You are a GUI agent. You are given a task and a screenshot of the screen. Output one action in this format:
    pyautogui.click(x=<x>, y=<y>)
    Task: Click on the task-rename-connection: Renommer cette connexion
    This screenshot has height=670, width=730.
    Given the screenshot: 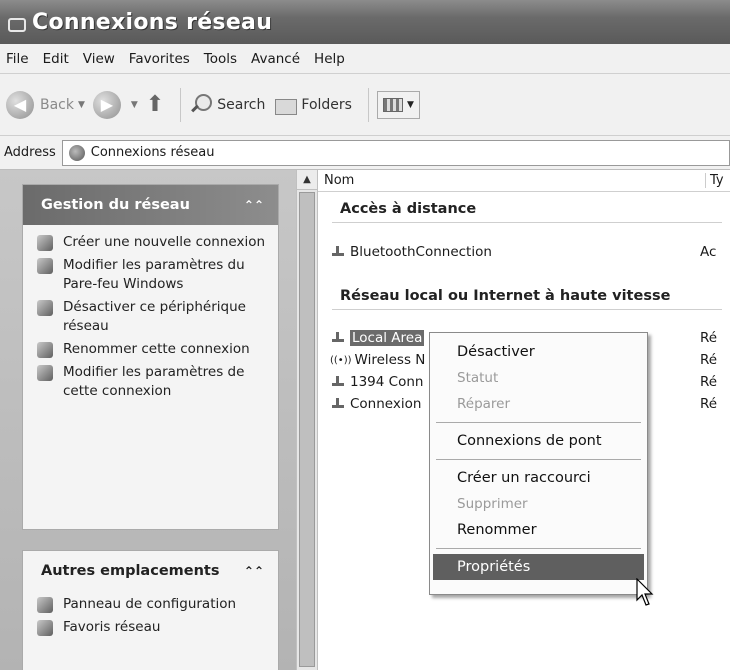 What is the action you would take?
    pyautogui.click(x=152, y=349)
    